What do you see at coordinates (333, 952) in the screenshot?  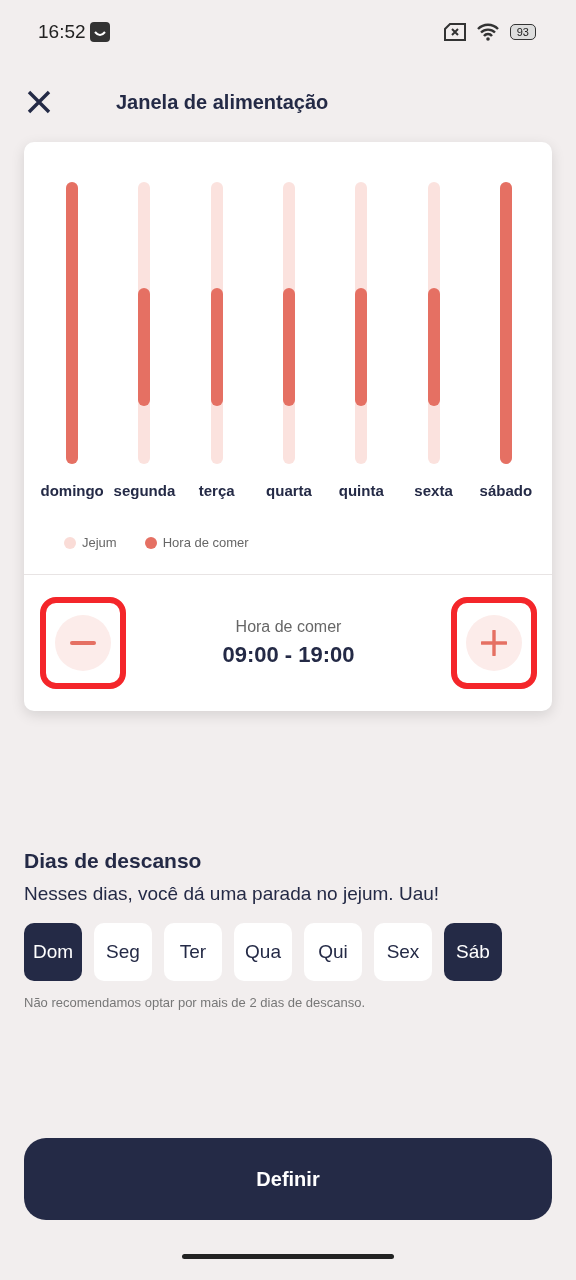 I see `day-toggle: Qui` at bounding box center [333, 952].